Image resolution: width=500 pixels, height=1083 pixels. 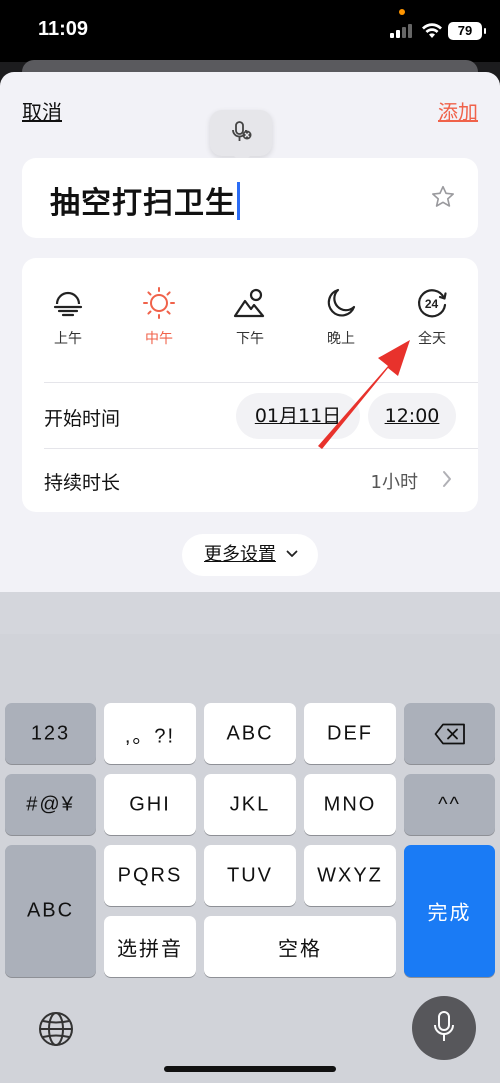 I want to click on start-time-value: 12:00, so click(x=412, y=416).